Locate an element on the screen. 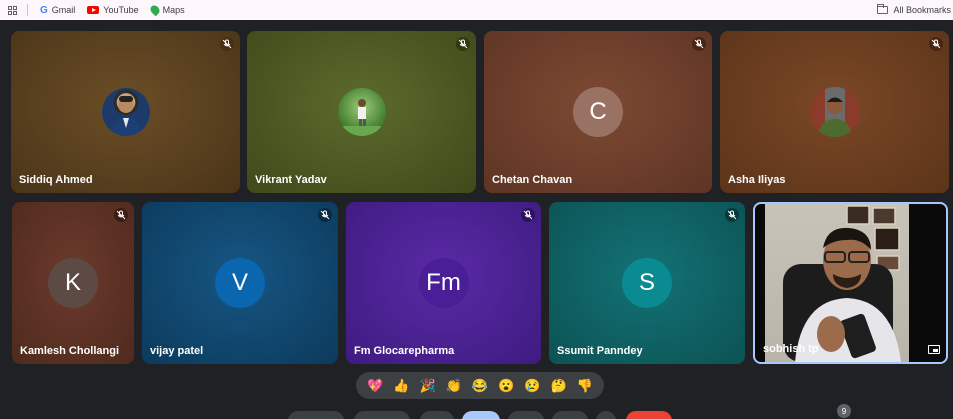  participant-tile-sobhish-tp: sobhish tp is located at coordinates (850, 283).